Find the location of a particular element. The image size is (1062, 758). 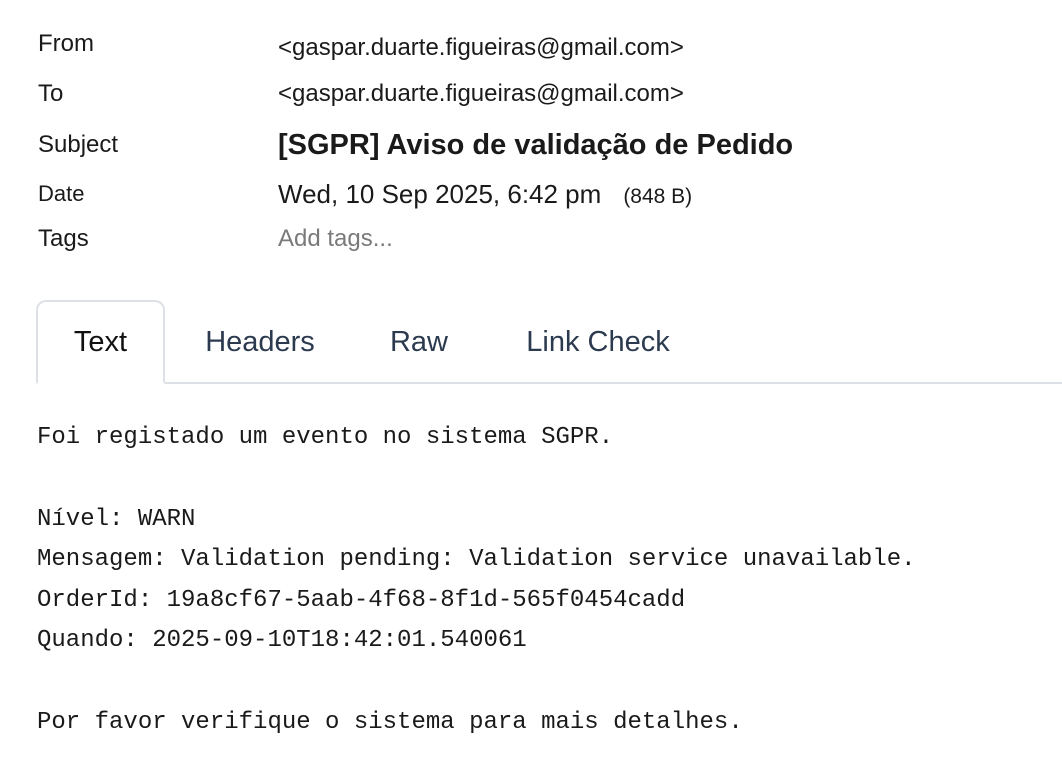

view-tabs: Text Headers Raw Link Check is located at coordinates (549, 342).